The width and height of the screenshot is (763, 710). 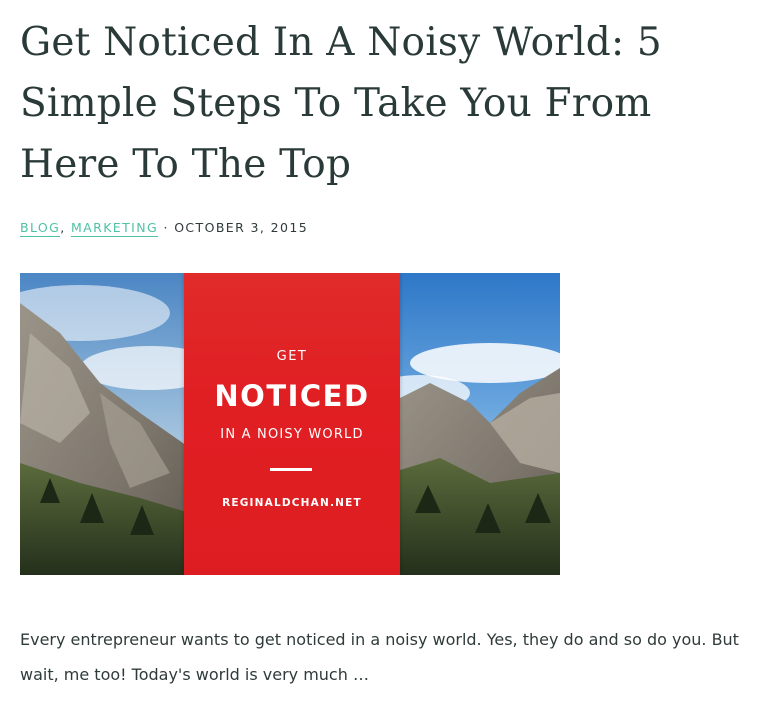 I want to click on overlay-text-get: GET, so click(x=292, y=356).